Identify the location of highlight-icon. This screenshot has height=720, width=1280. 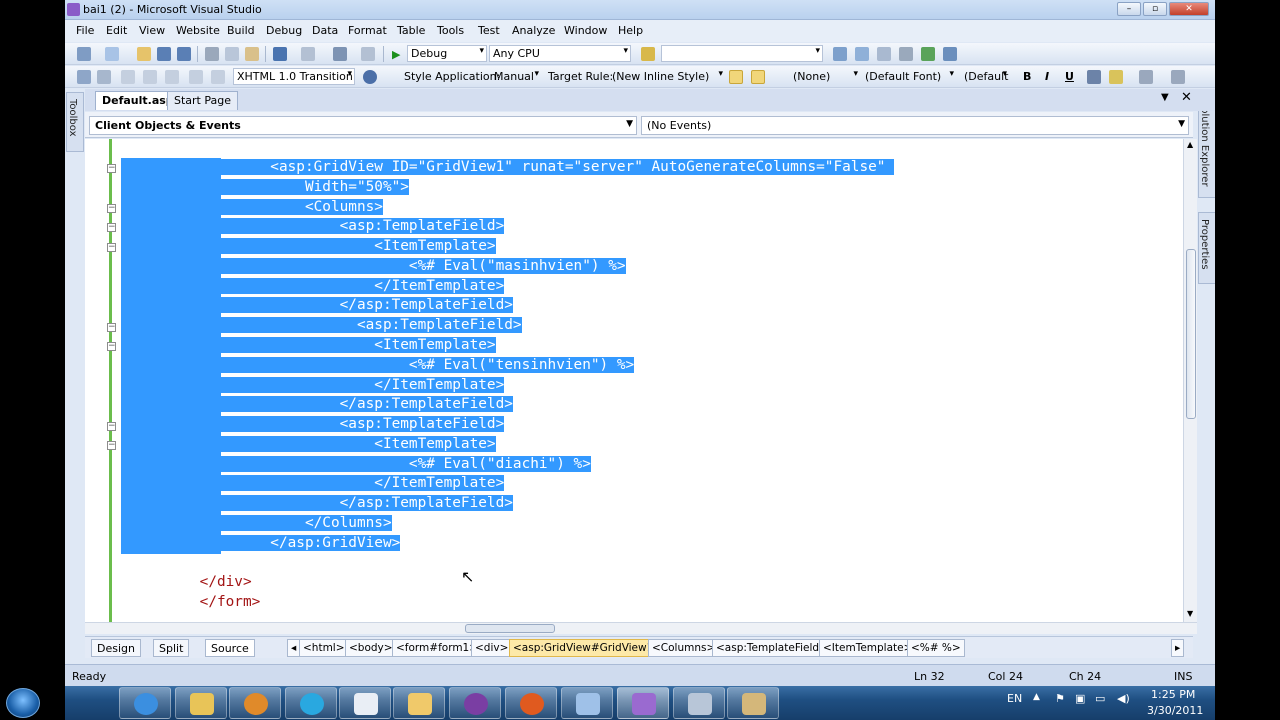
(1116, 77).